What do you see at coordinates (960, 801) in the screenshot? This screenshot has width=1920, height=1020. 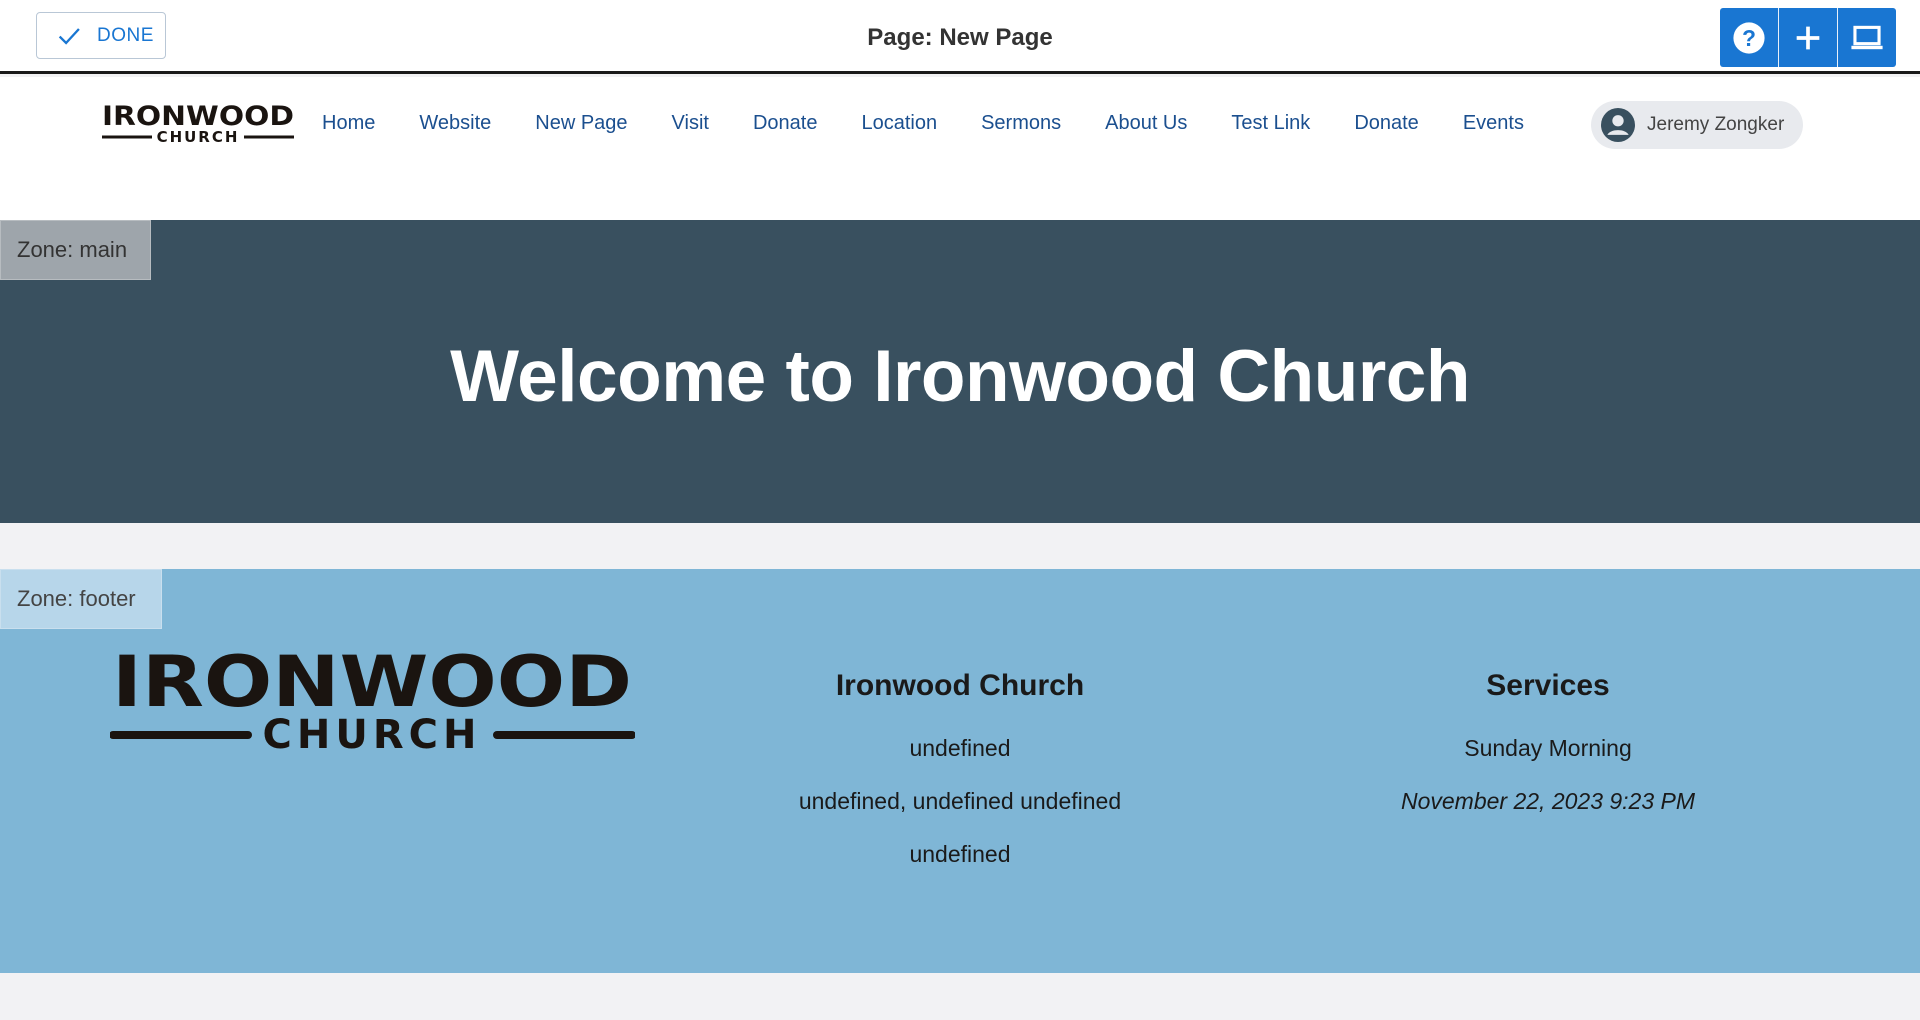 I see `church-address-line2: undefined, undefined undefined` at bounding box center [960, 801].